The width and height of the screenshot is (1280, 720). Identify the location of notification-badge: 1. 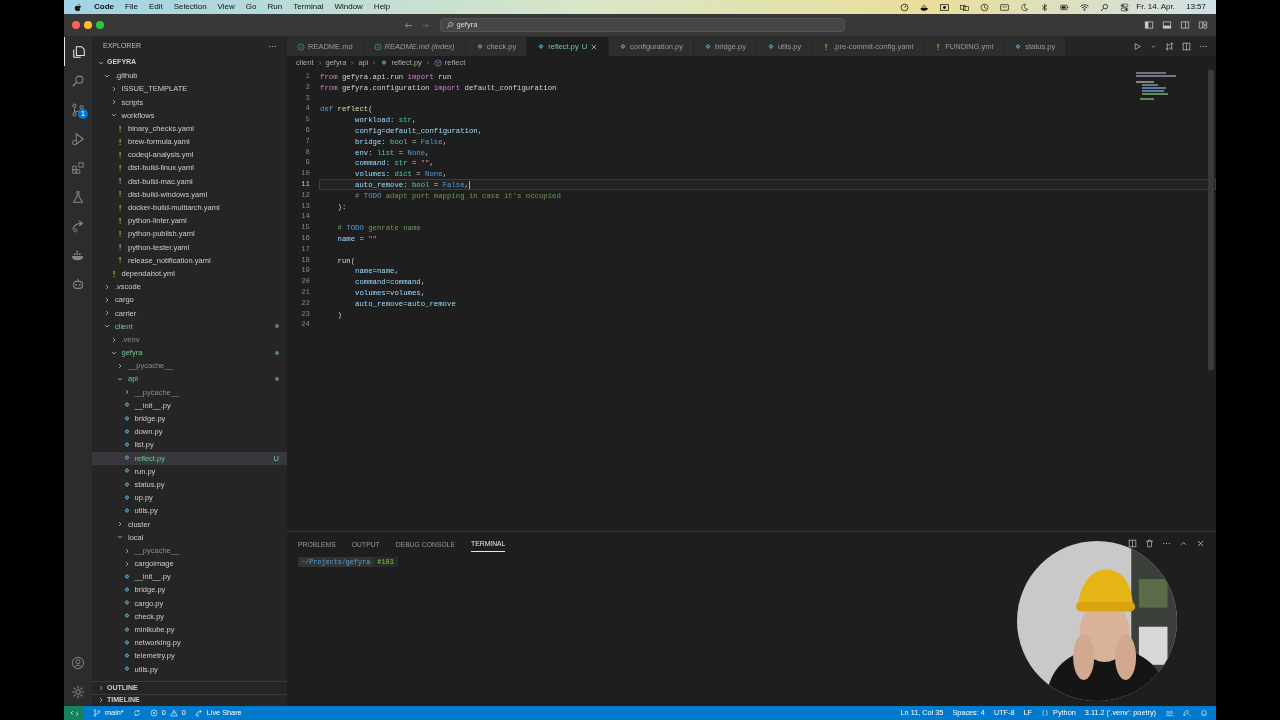
(83, 114).